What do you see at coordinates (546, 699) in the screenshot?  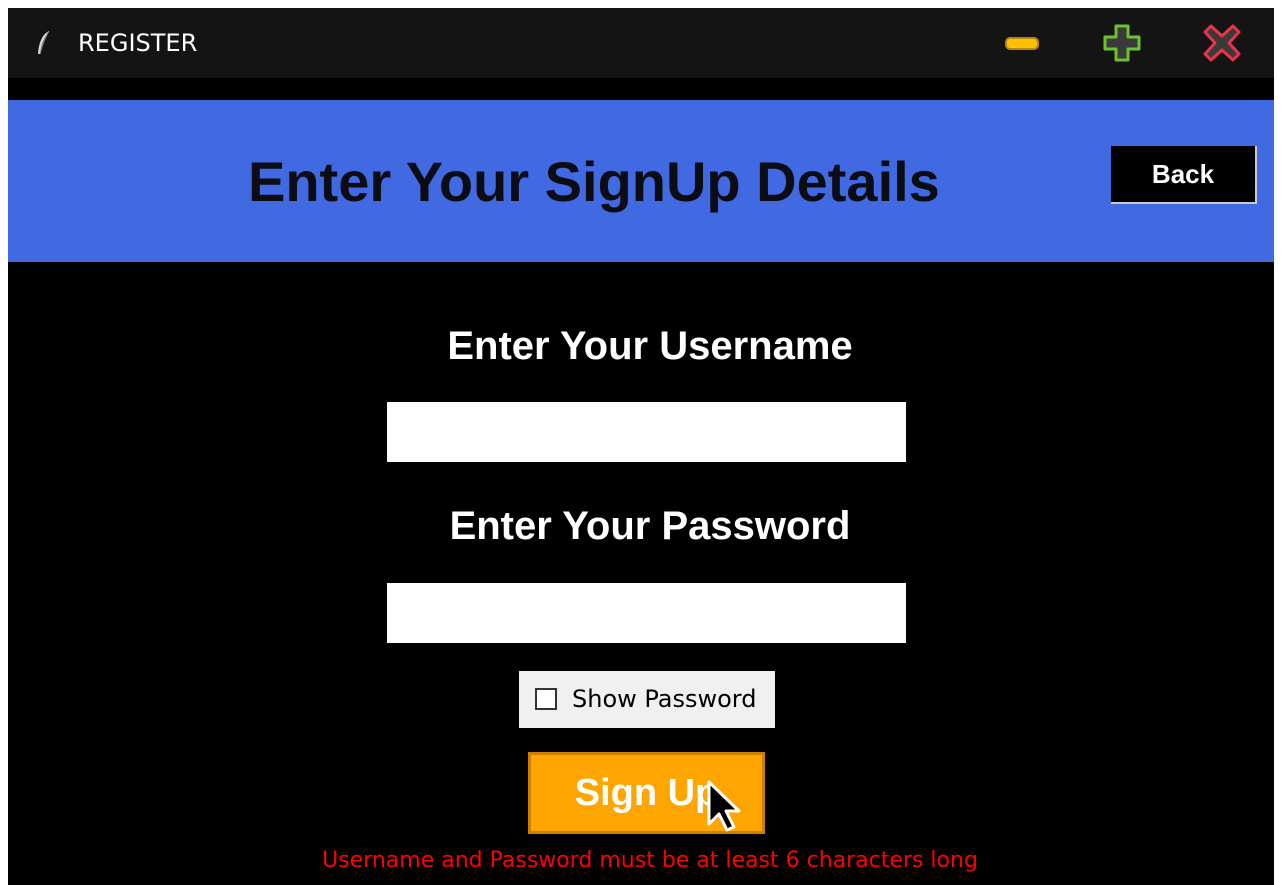 I see `show-password-checkbox` at bounding box center [546, 699].